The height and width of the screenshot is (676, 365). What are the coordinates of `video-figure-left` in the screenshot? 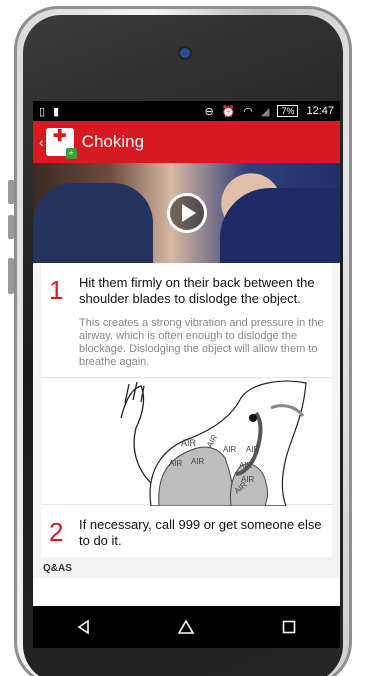 It's located at (93, 223).